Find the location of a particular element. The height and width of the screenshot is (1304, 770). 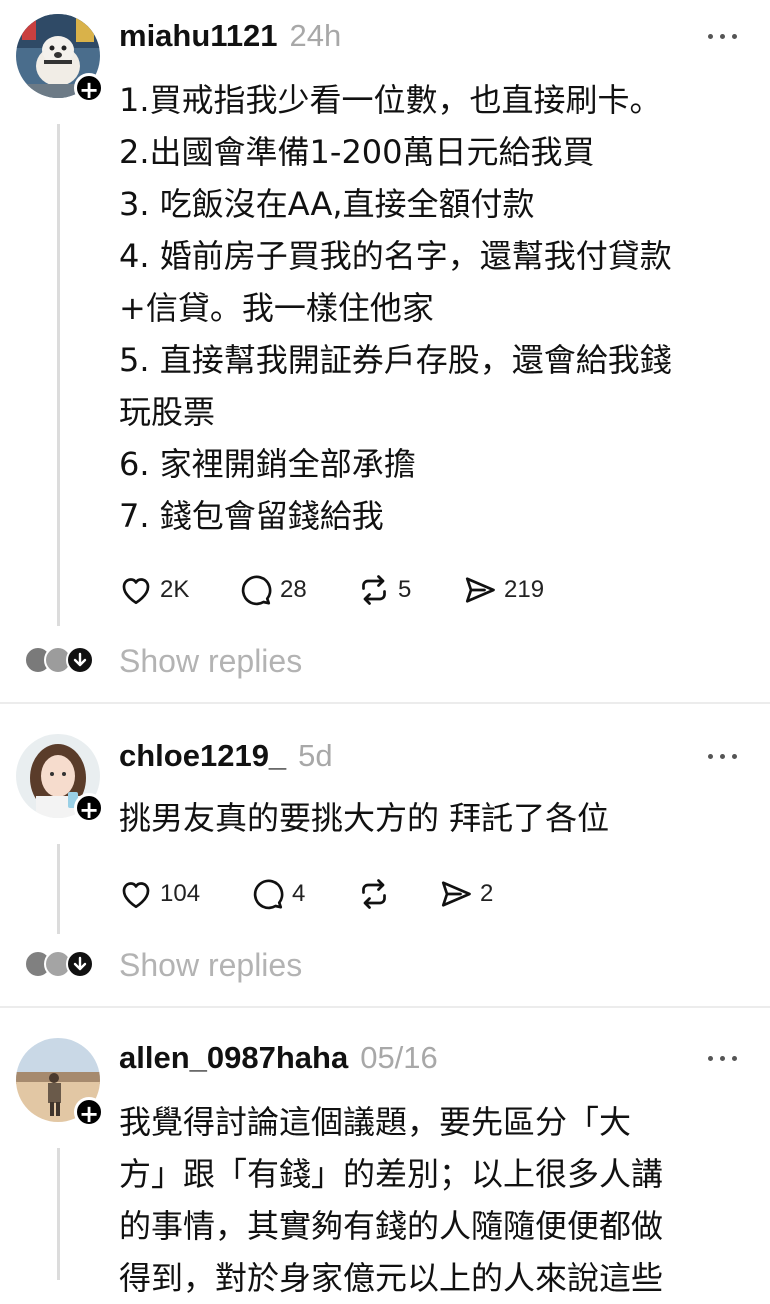

share-button: 2 is located at coordinates (465, 894).